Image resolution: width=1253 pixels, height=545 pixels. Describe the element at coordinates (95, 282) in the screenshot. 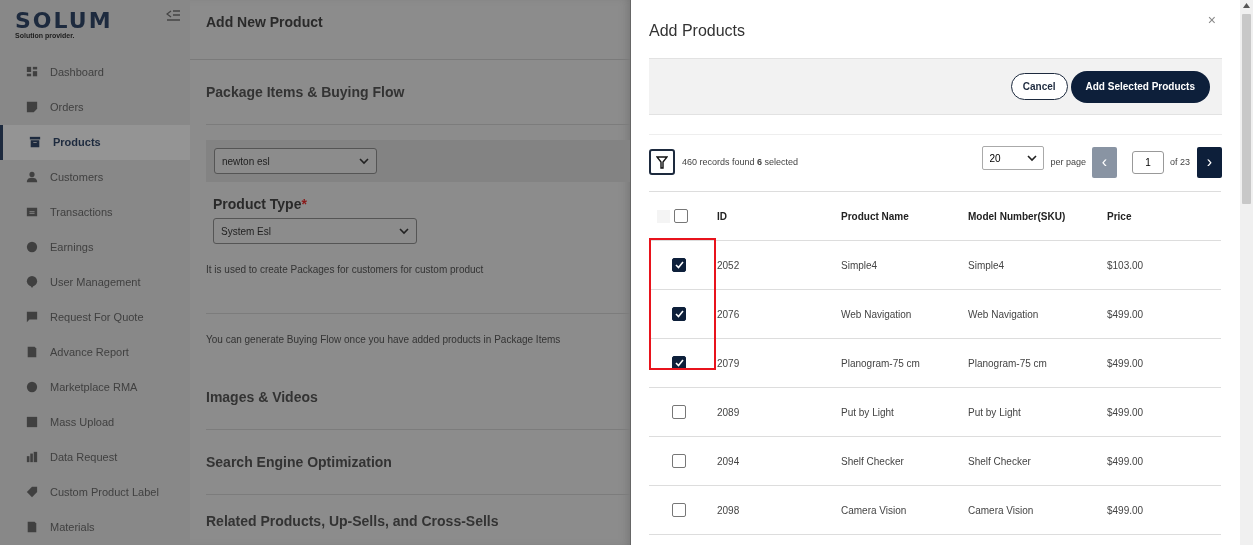

I see `sidebar-item: User Management` at that location.